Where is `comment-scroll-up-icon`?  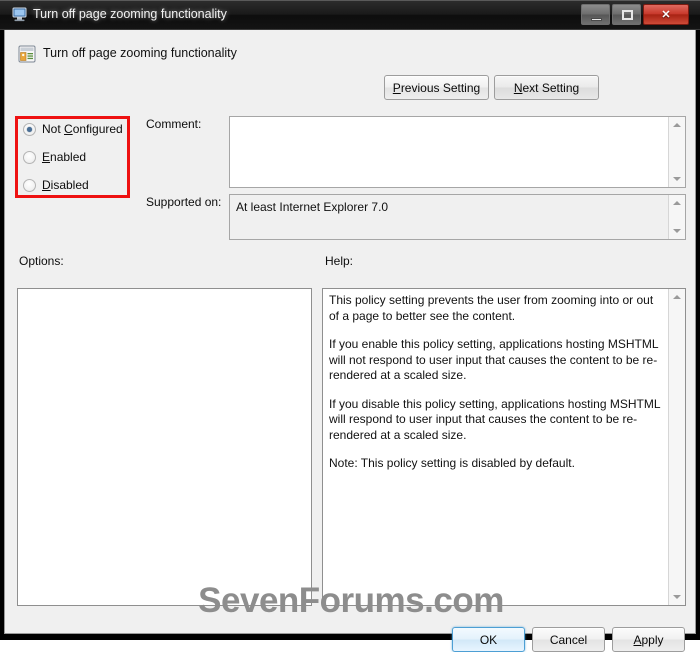 comment-scroll-up-icon is located at coordinates (677, 125).